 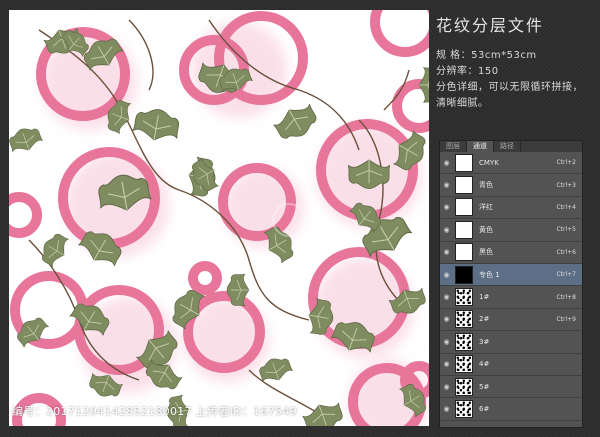 What do you see at coordinates (486, 55) in the screenshot?
I see `info-spec: 规 格：53cm*53cm` at bounding box center [486, 55].